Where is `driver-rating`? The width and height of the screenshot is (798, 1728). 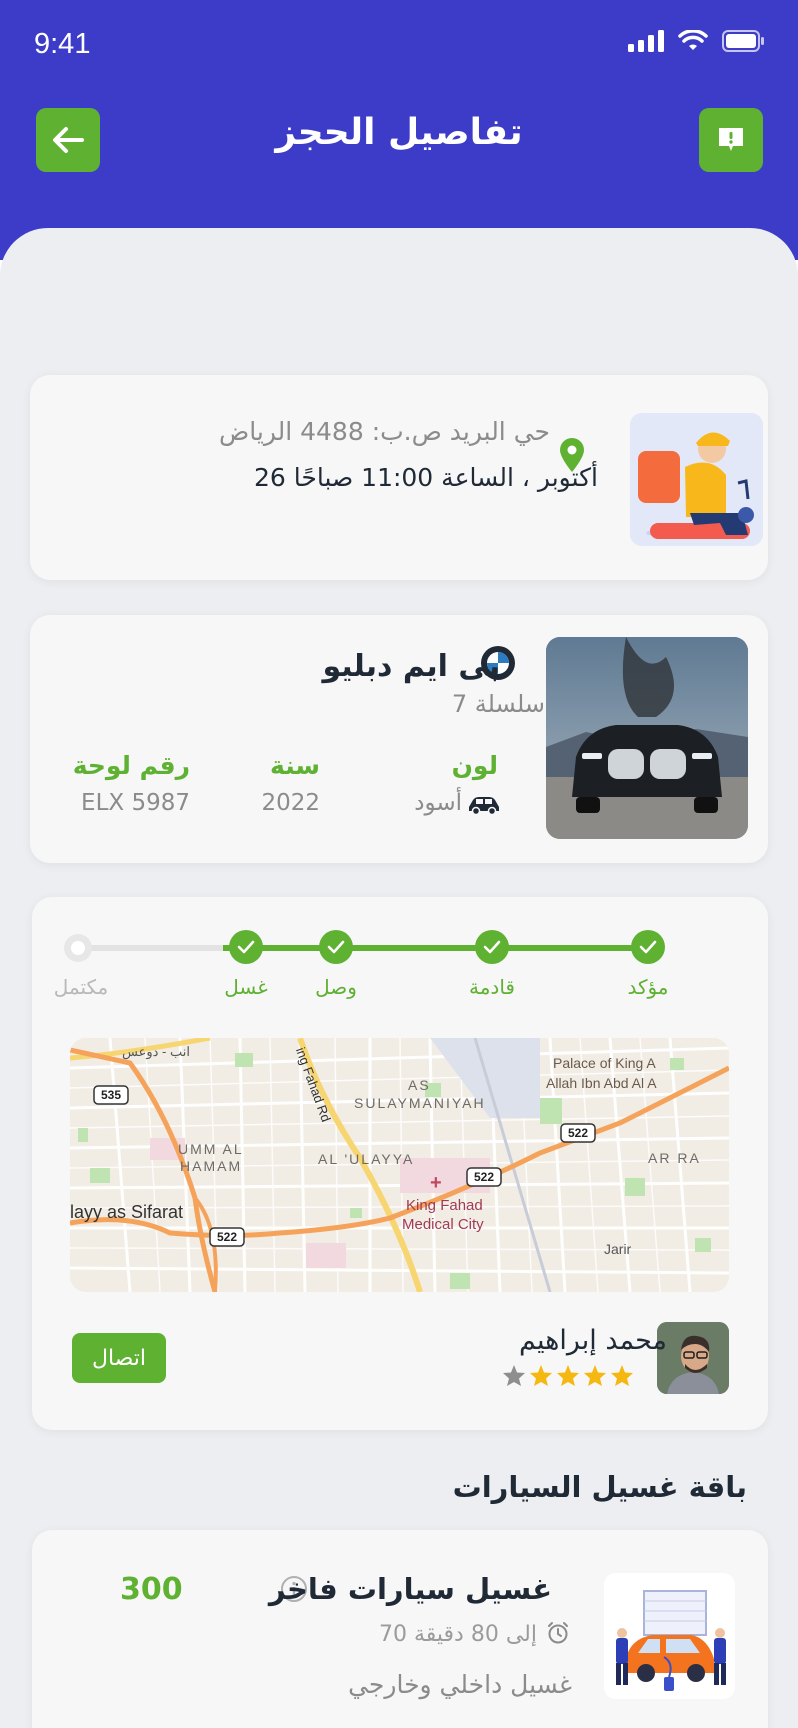
driver-rating is located at coordinates (568, 1375).